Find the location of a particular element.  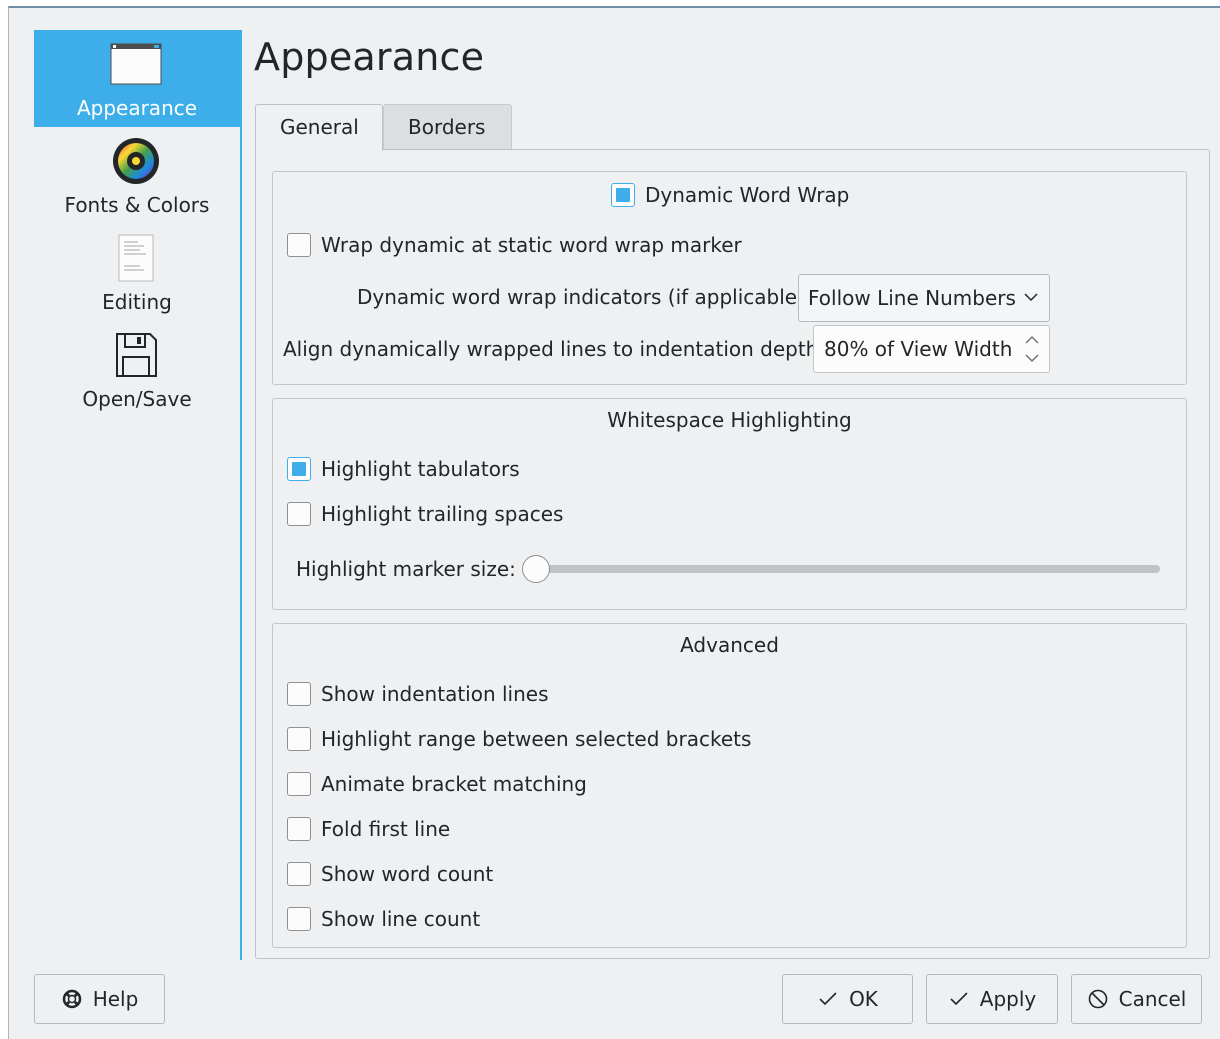

show-indentation-lines-checkbox: Show indentation lines is located at coordinates (418, 694).